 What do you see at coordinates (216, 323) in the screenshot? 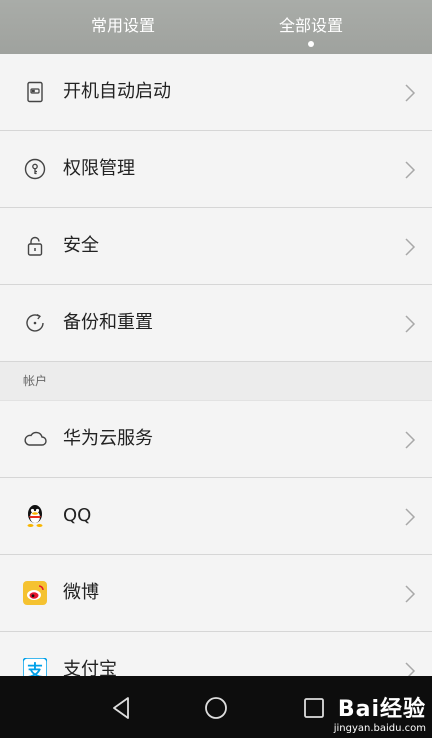
I see `settings-item-backup-reset: 备份和重置` at bounding box center [216, 323].